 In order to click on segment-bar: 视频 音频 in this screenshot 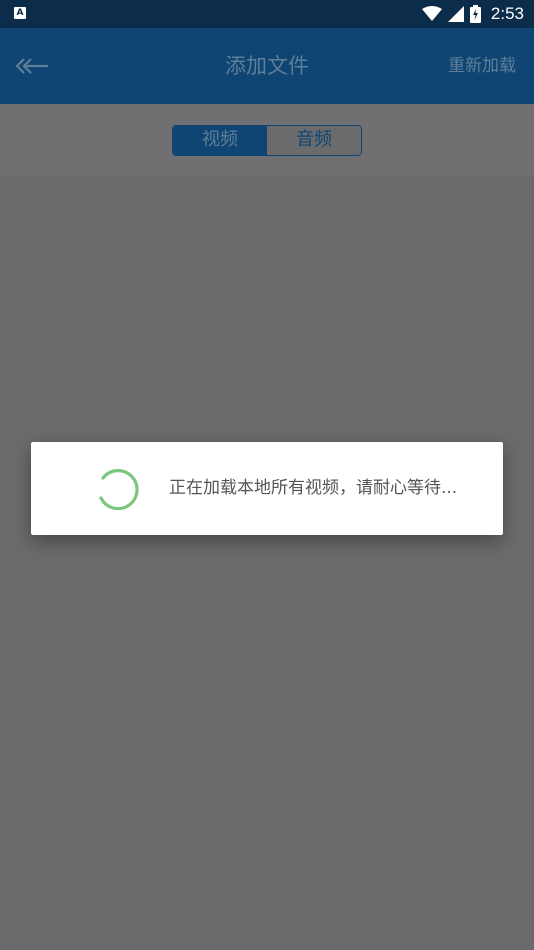, I will do `click(267, 140)`.